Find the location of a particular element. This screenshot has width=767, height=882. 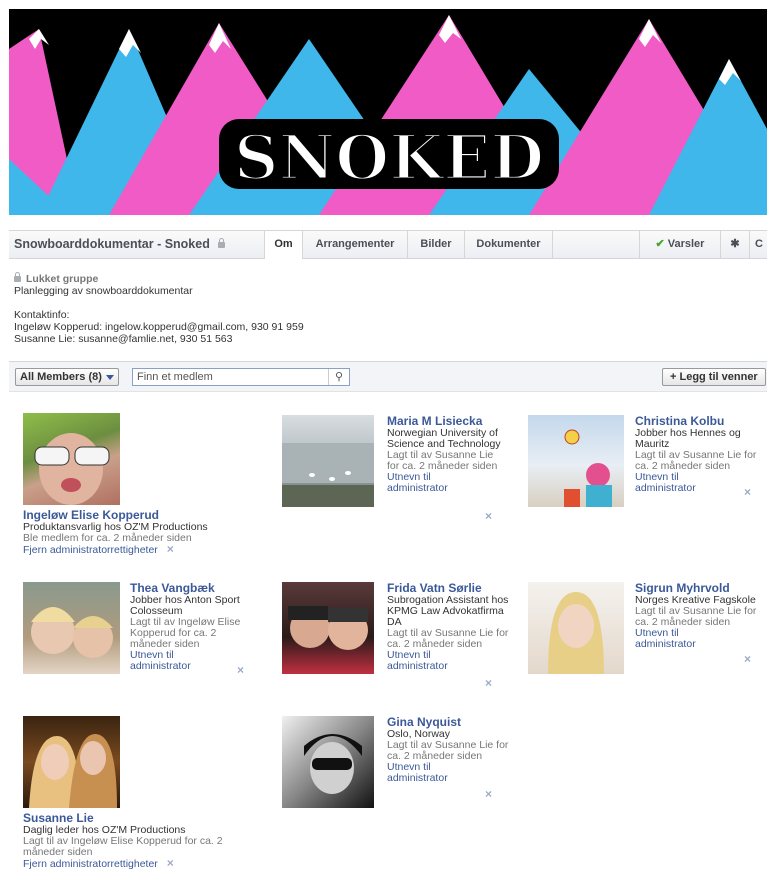

notifications-button: ✔ Varsler is located at coordinates (679, 244).